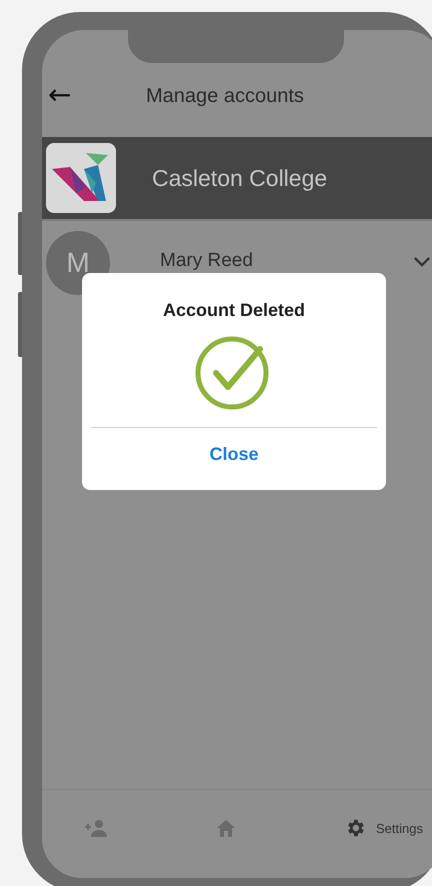 This screenshot has width=432, height=886. What do you see at coordinates (207, 261) in the screenshot?
I see `account-name: Mary Reed` at bounding box center [207, 261].